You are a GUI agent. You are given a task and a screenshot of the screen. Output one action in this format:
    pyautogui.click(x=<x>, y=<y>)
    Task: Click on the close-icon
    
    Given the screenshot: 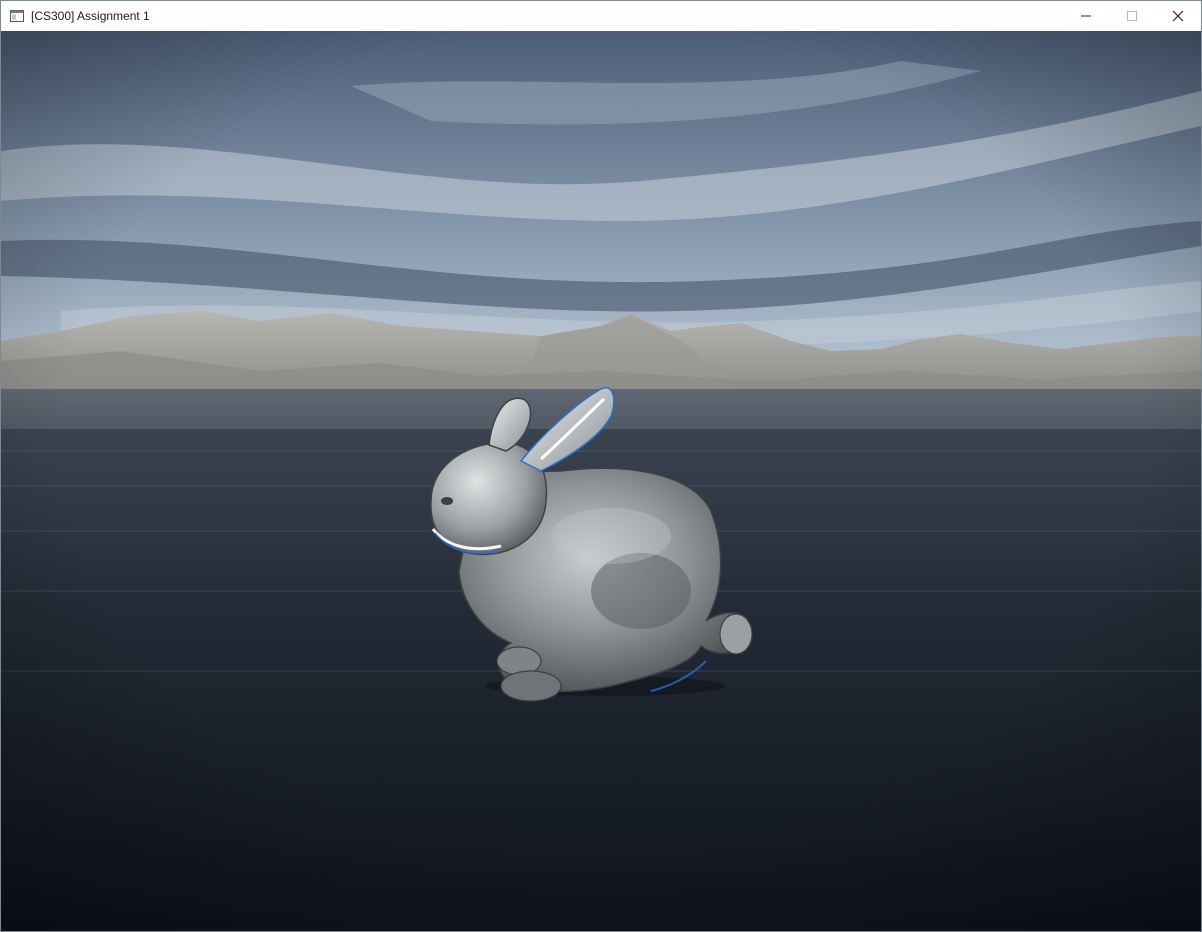 What is the action you would take?
    pyautogui.click(x=1178, y=16)
    